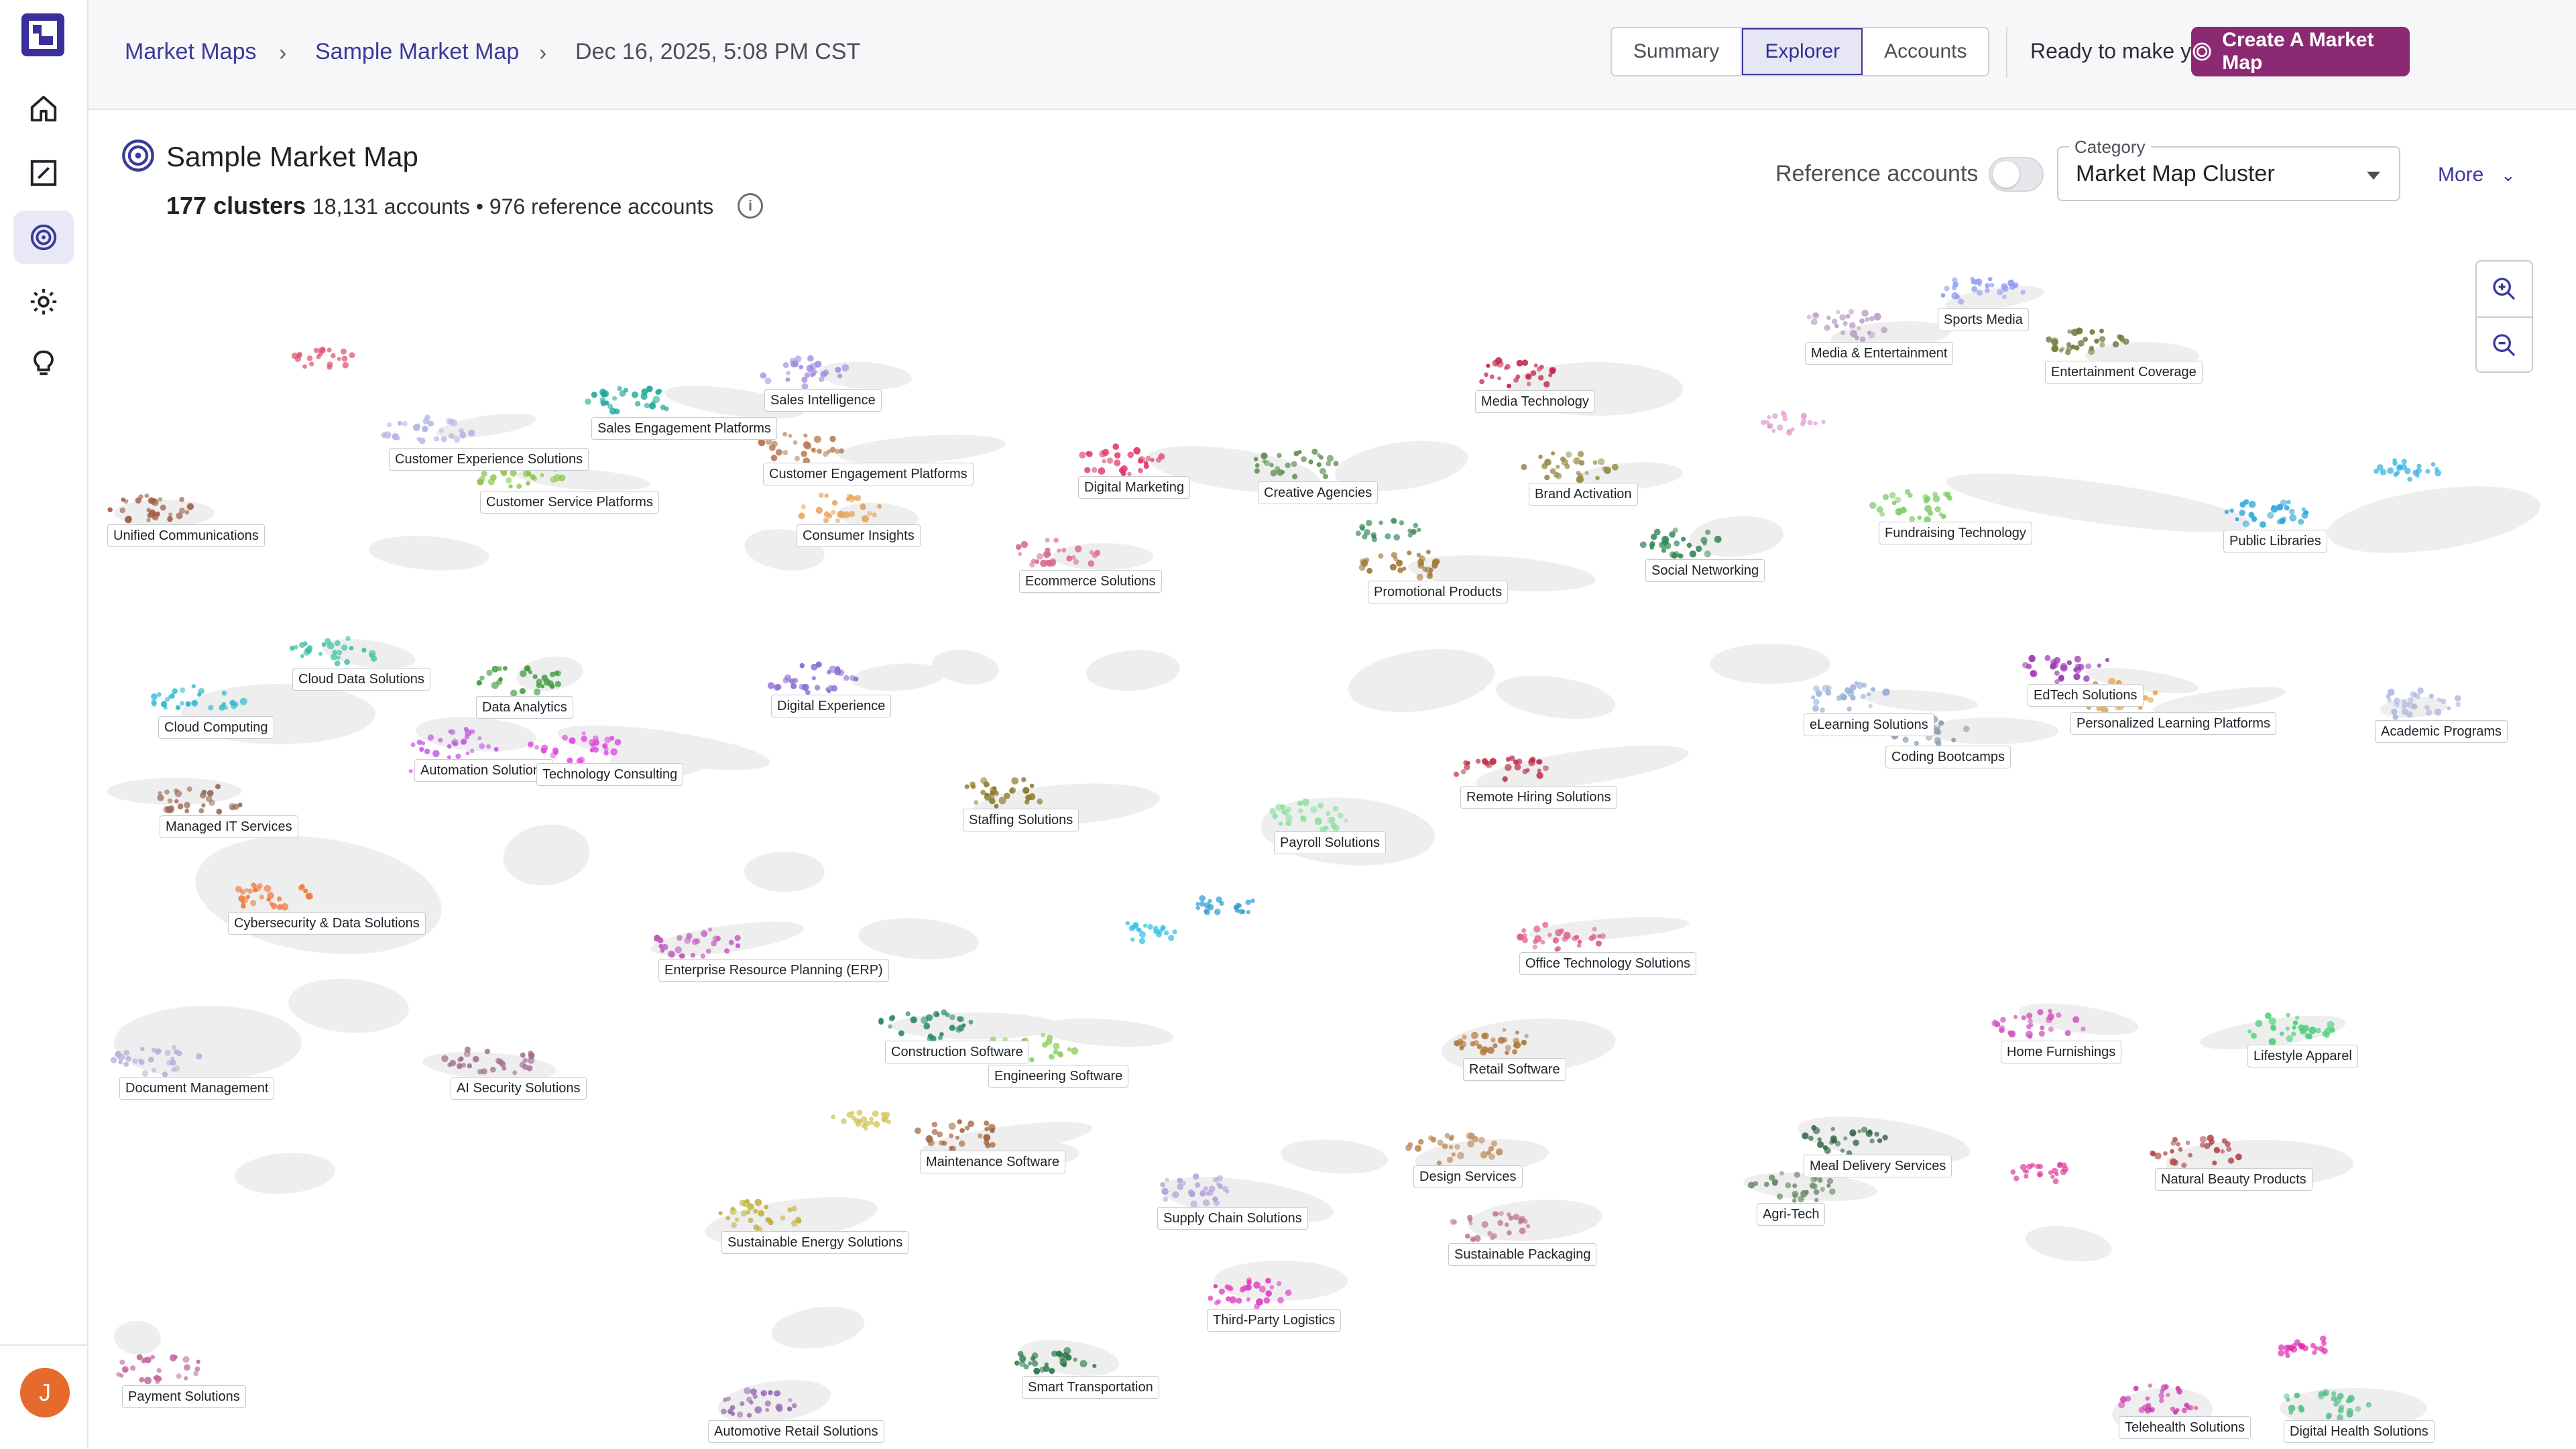 This screenshot has height=1449, width=2576. I want to click on cluster-label: eLearning Solutions, so click(1869, 724).